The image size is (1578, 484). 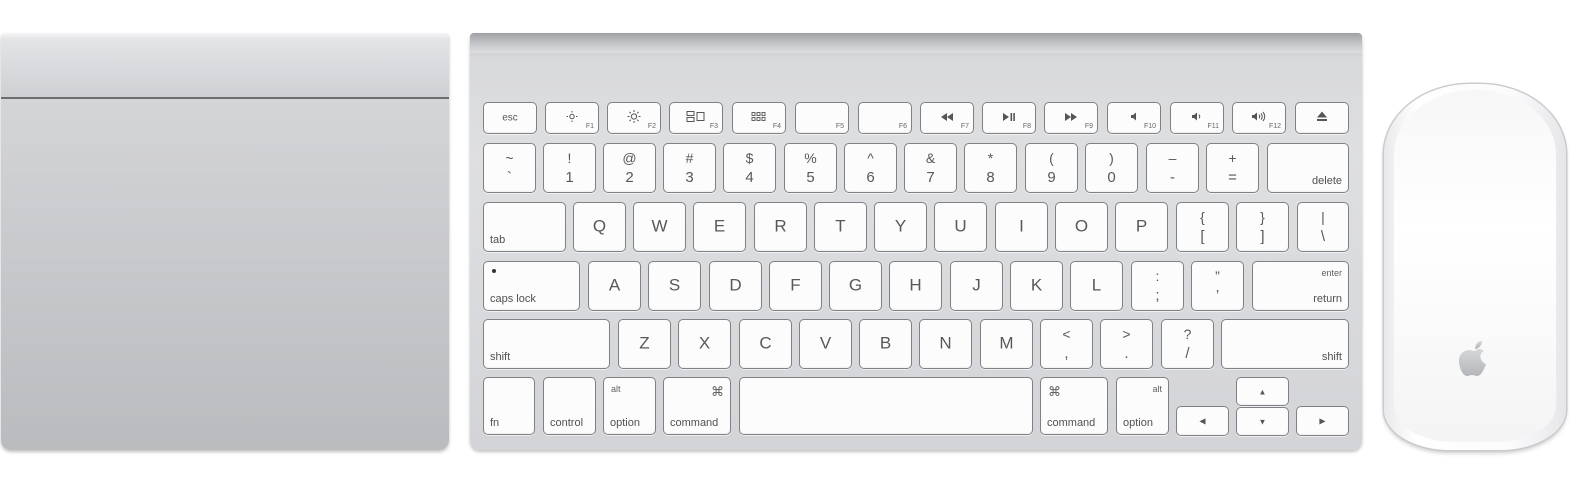 I want to click on key-p: P, so click(x=1141, y=227).